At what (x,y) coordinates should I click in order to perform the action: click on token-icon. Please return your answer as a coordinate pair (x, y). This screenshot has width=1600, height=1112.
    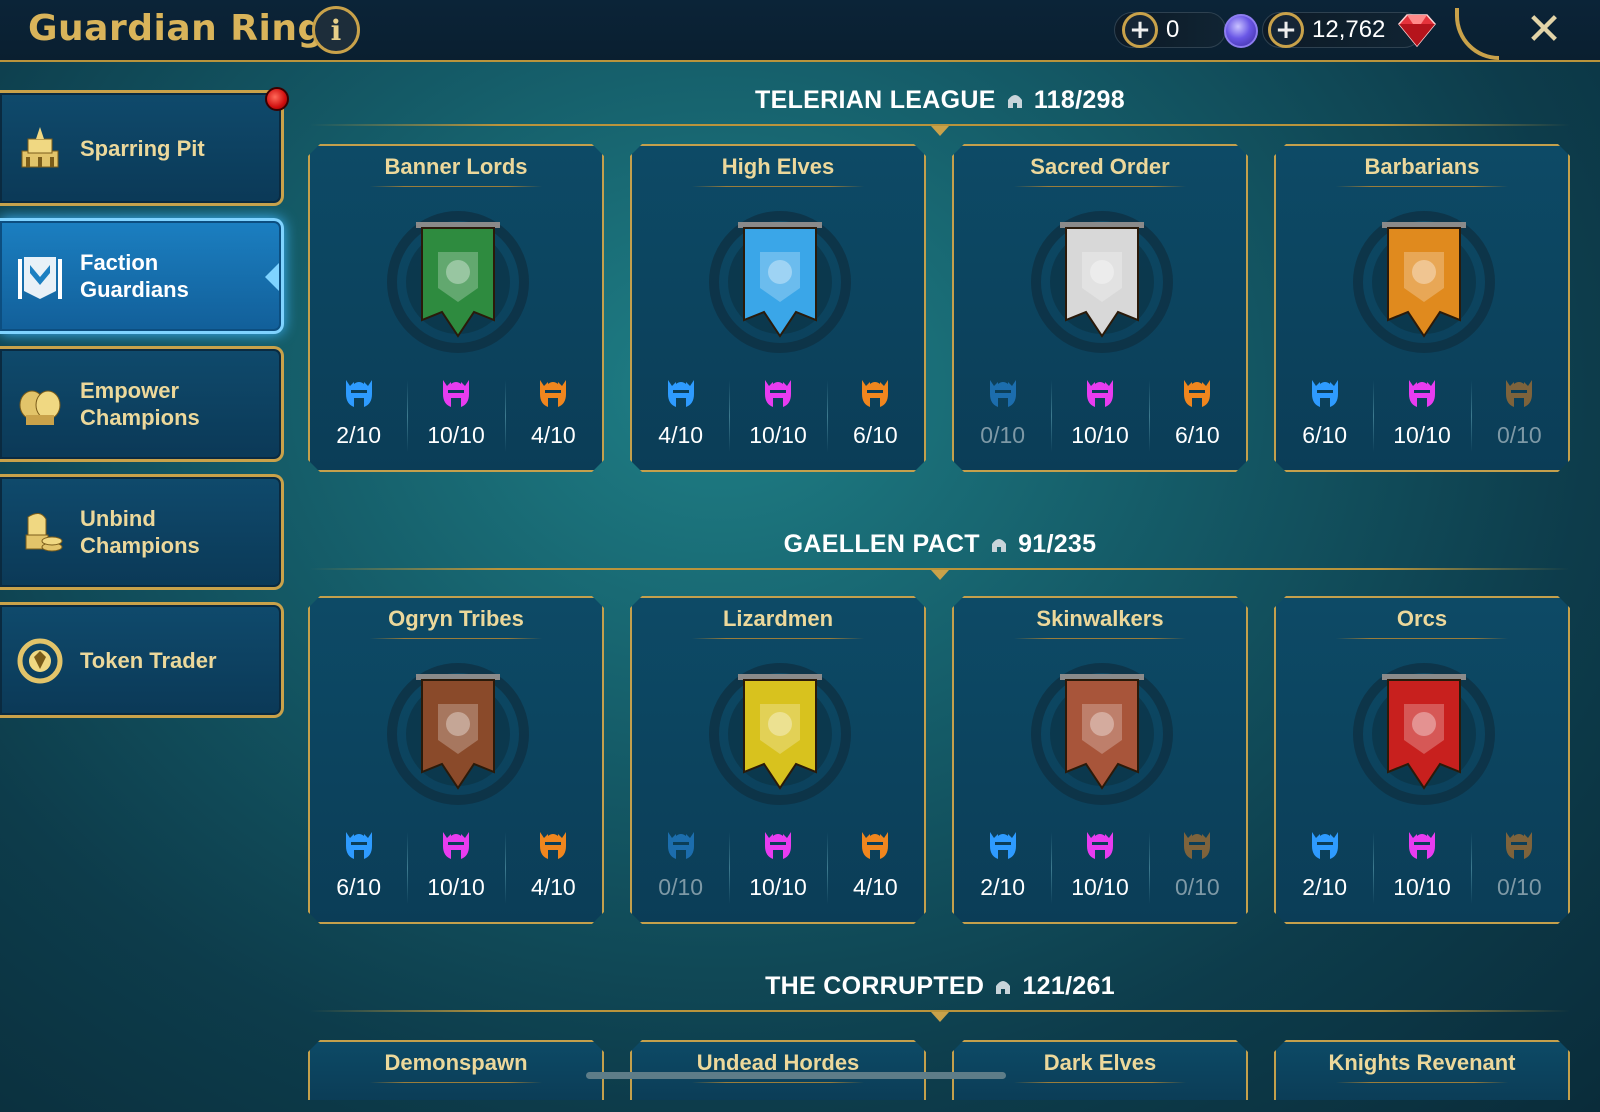
    Looking at the image, I should click on (40, 661).